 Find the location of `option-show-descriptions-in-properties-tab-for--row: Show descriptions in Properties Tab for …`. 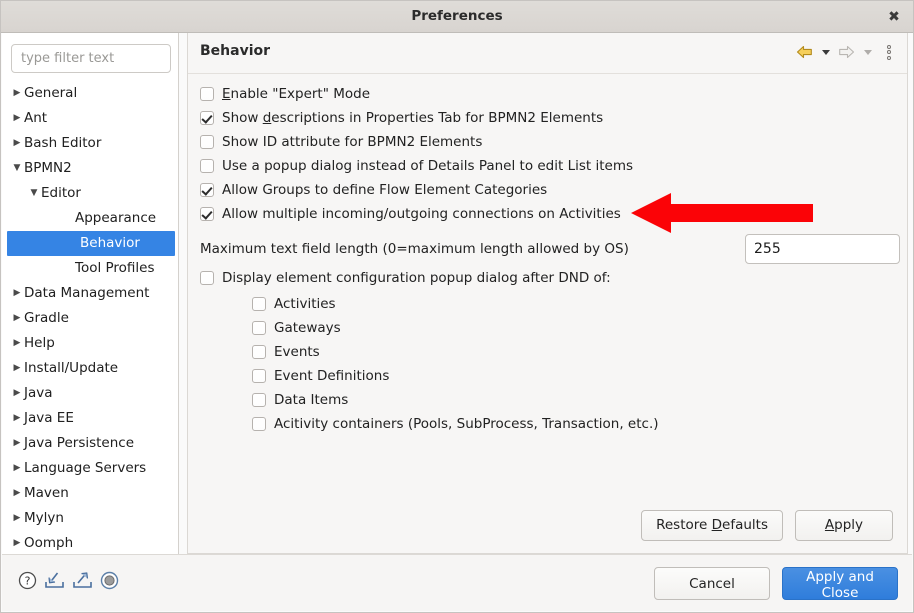

option-show-descriptions-in-properties-tab-for--row: Show descriptions in Properties Tab for … is located at coordinates (553, 118).